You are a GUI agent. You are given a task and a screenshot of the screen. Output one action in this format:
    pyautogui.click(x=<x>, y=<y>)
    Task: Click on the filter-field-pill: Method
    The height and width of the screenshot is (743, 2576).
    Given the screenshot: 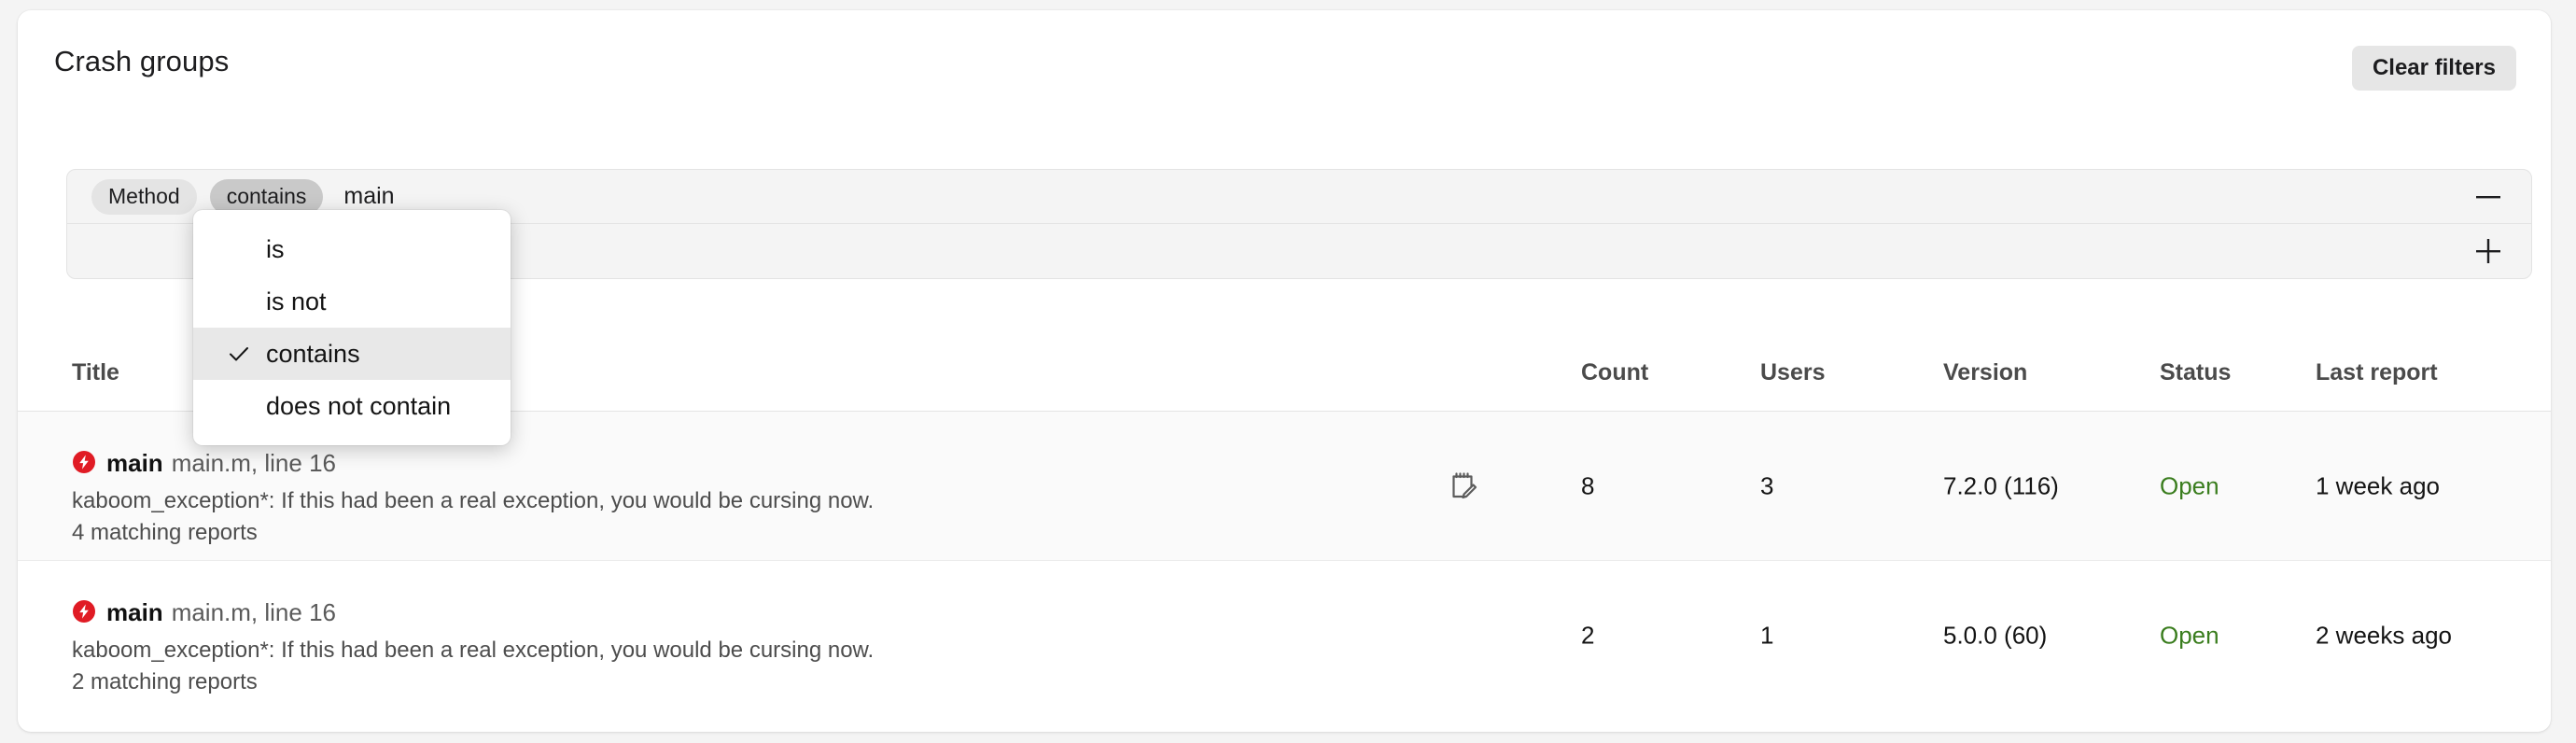 What is the action you would take?
    pyautogui.click(x=144, y=196)
    